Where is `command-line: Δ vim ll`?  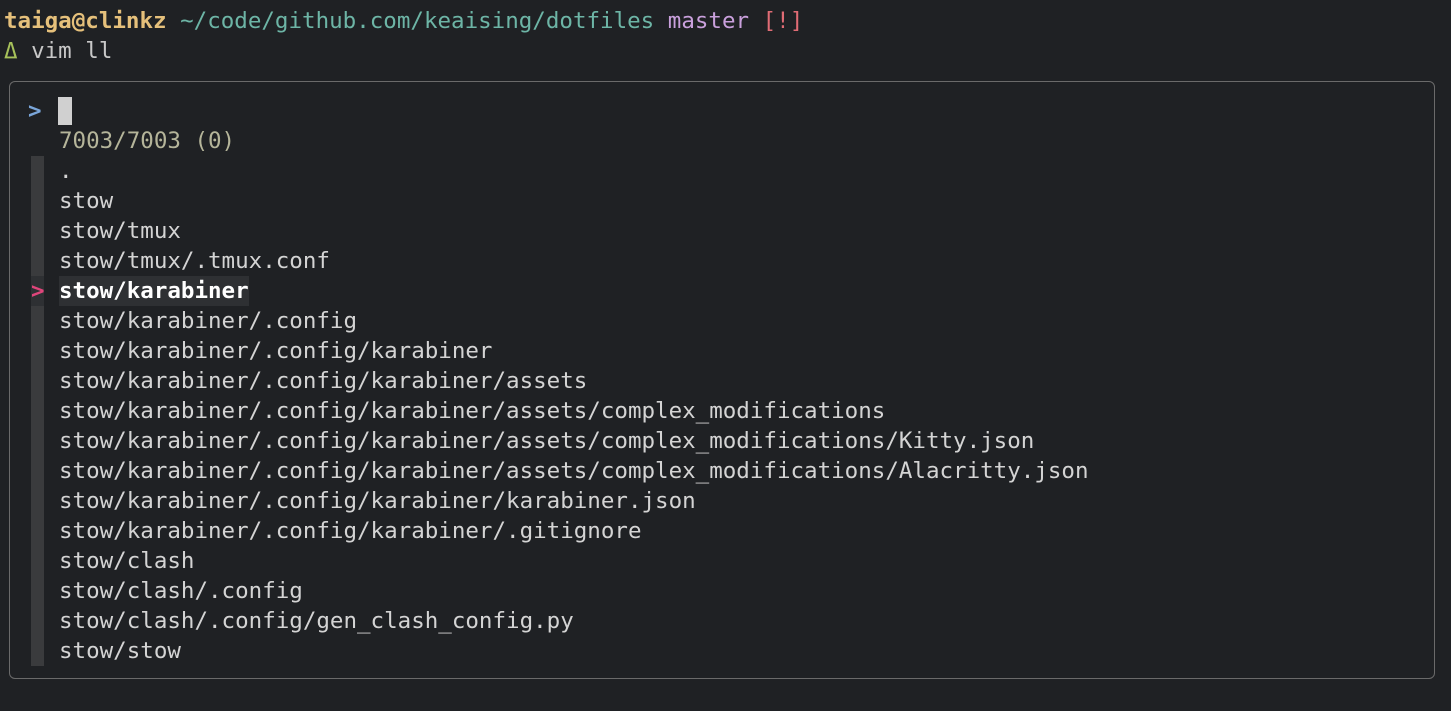
command-line: Δ vim ll is located at coordinates (58, 51).